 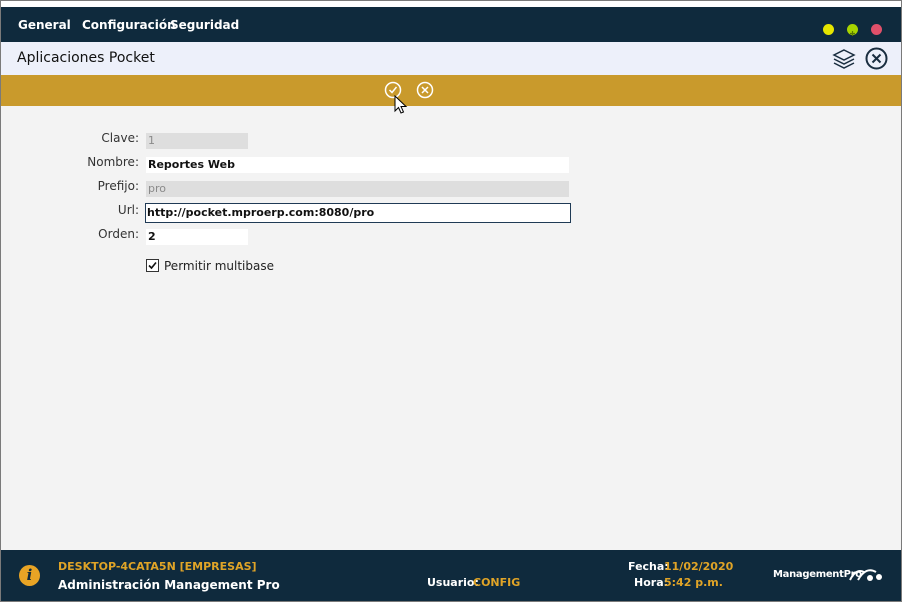 I want to click on minimize-button, so click(x=828, y=29).